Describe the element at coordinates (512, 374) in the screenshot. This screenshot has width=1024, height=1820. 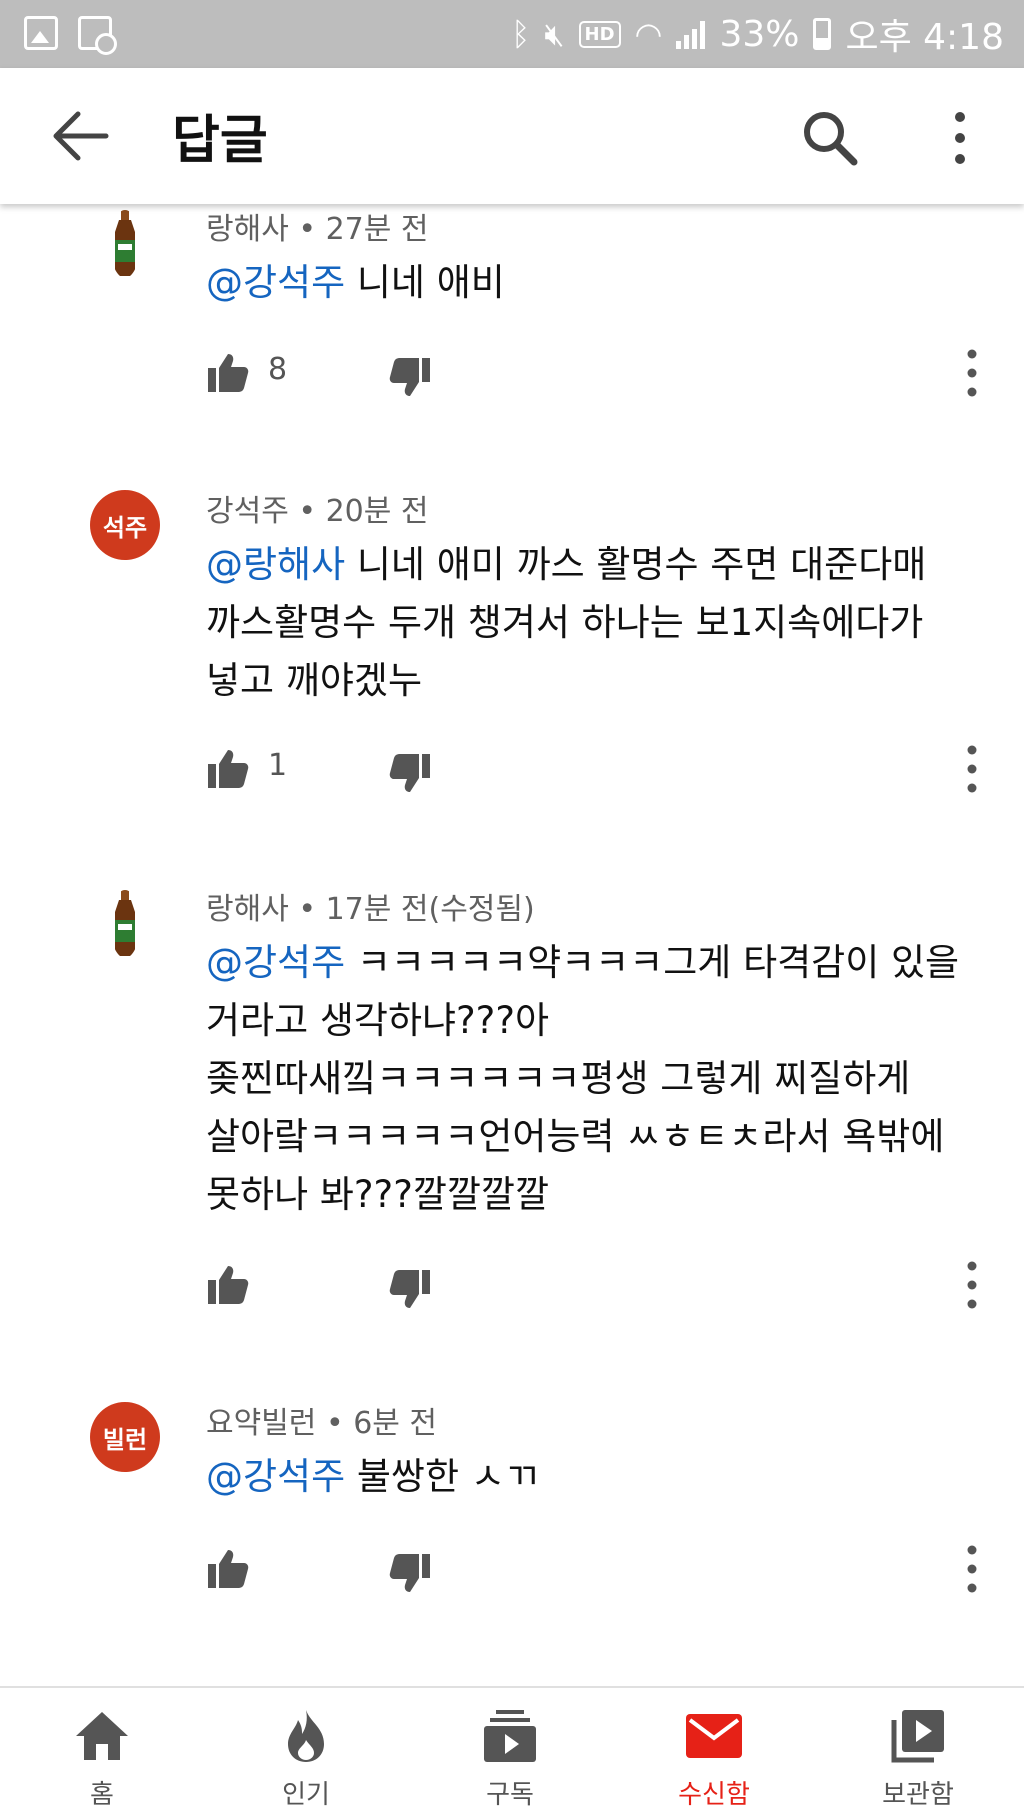
I see `comment-actions: 8` at that location.